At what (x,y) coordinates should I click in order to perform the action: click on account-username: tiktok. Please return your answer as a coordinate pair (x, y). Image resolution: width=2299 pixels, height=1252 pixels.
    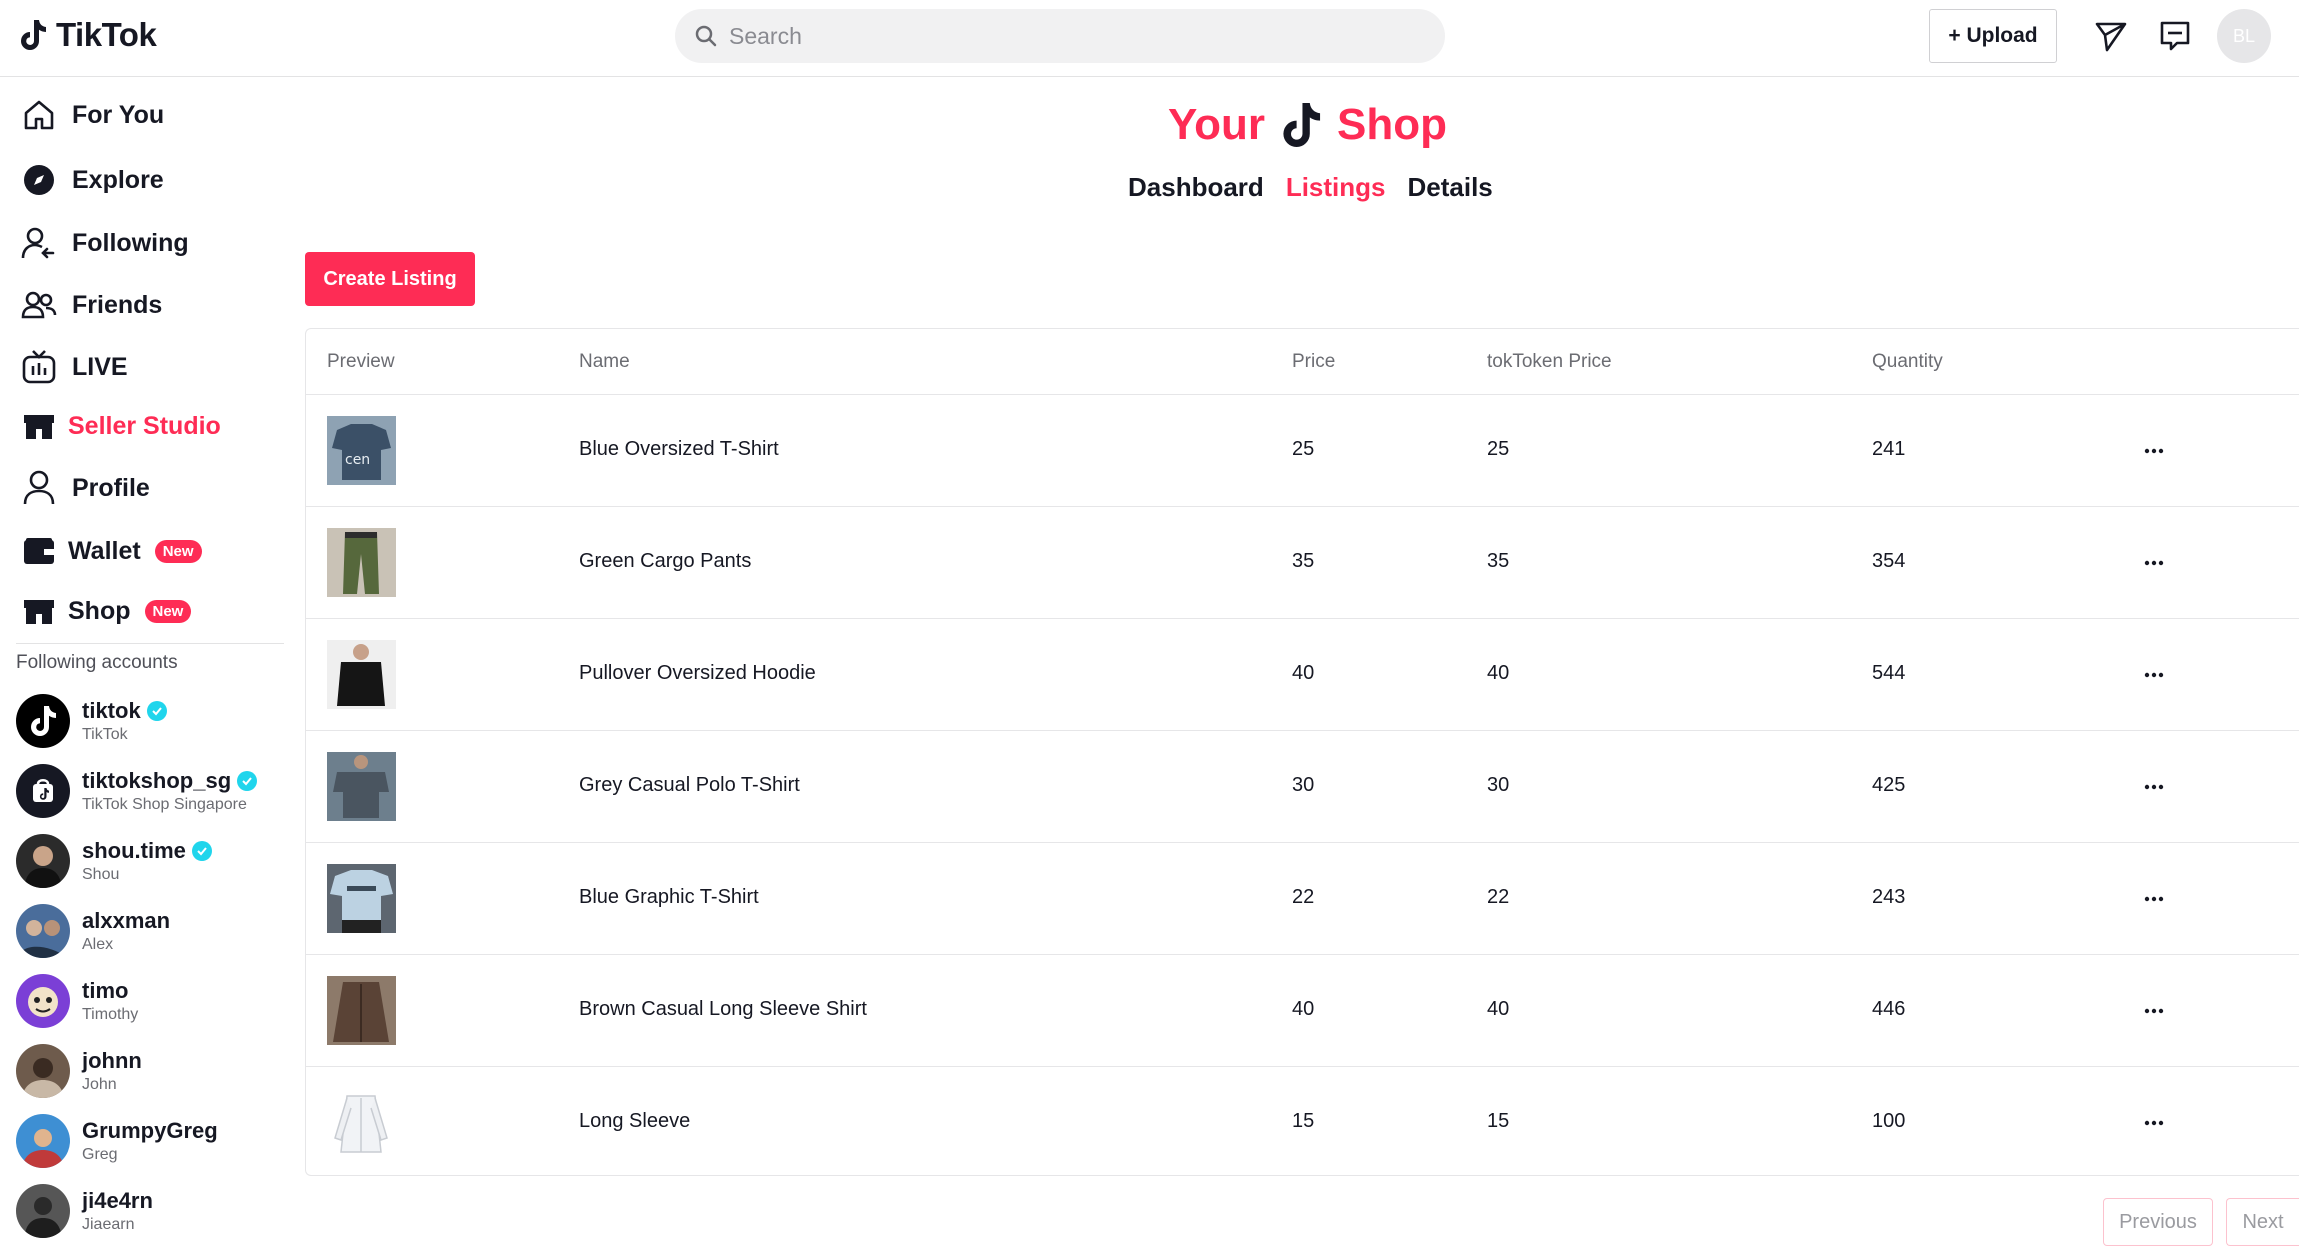
    Looking at the image, I should click on (111, 710).